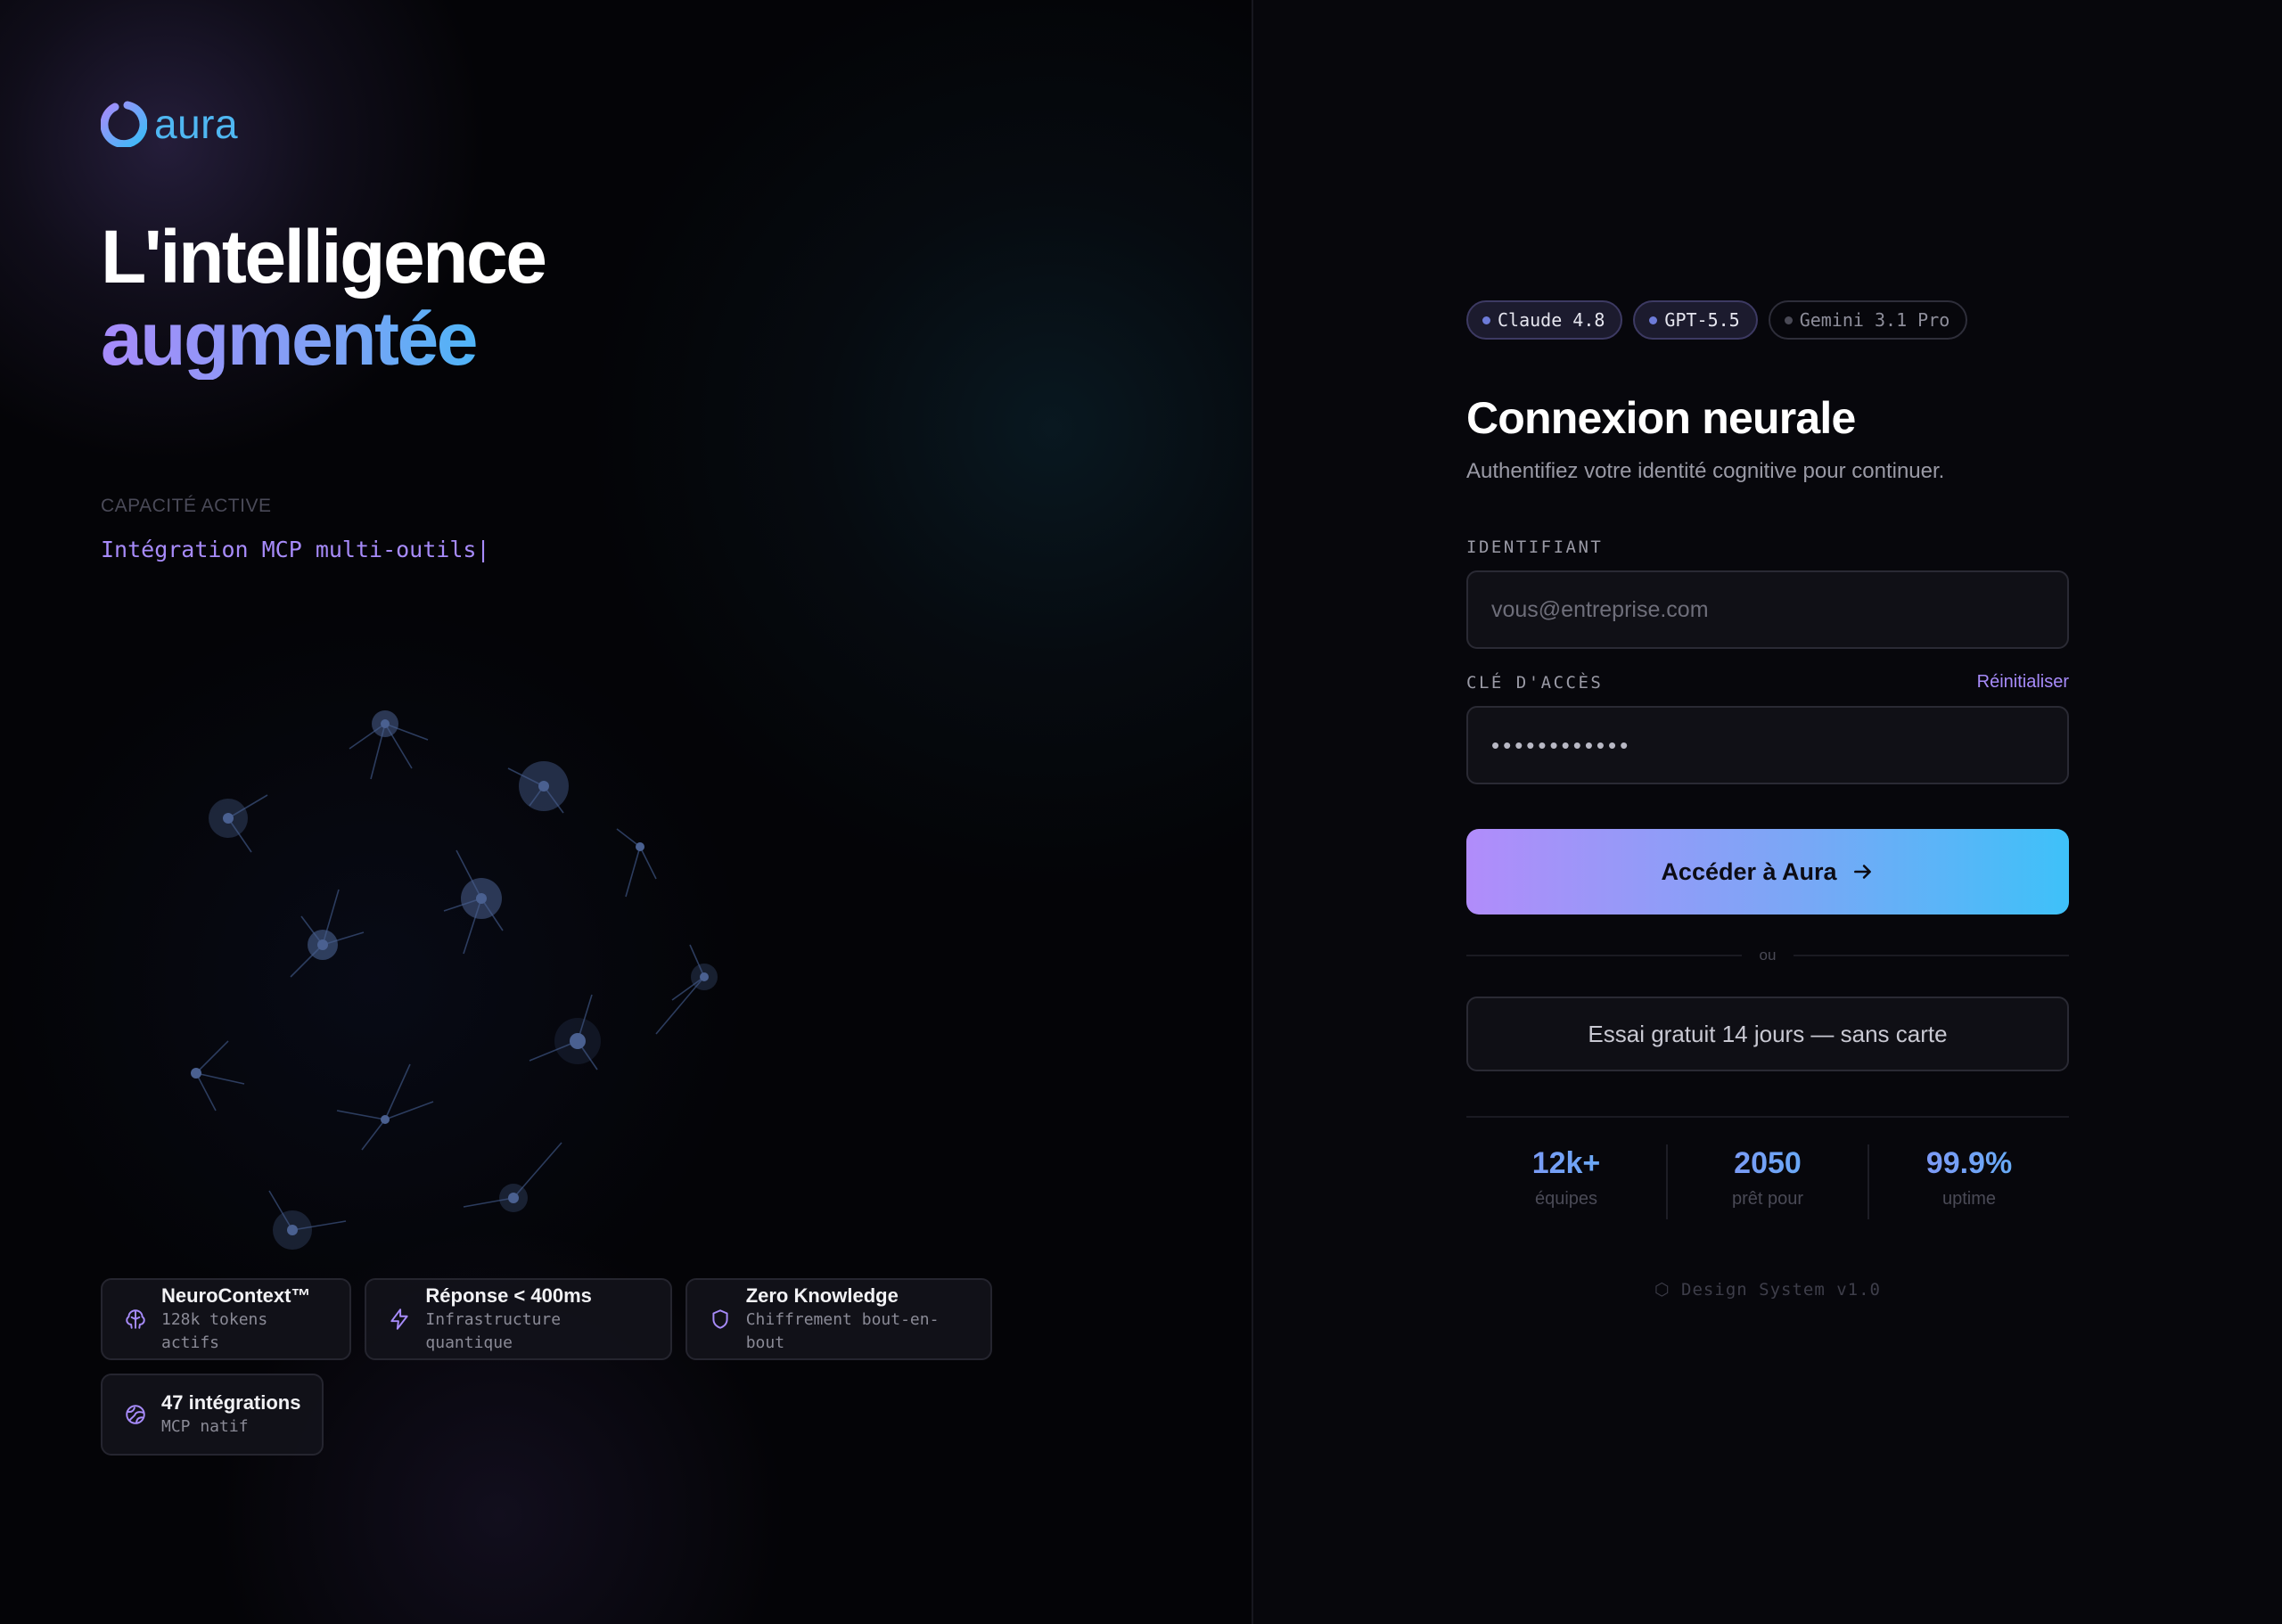 The height and width of the screenshot is (1624, 2282). I want to click on headline-line-2: augmentée, so click(323, 339).